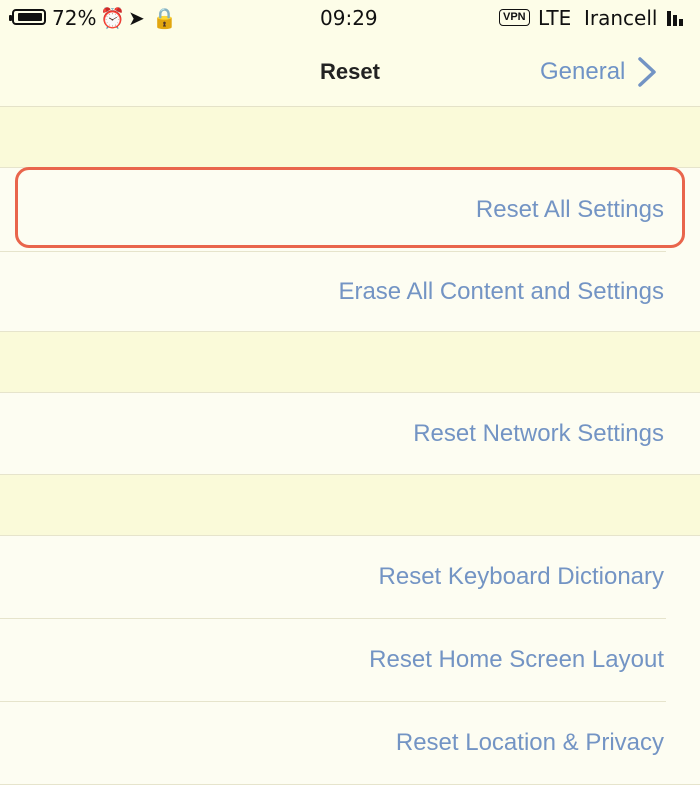 This screenshot has height=785, width=700. What do you see at coordinates (501, 291) in the screenshot?
I see `cell-label: Erase All Content and Settings` at bounding box center [501, 291].